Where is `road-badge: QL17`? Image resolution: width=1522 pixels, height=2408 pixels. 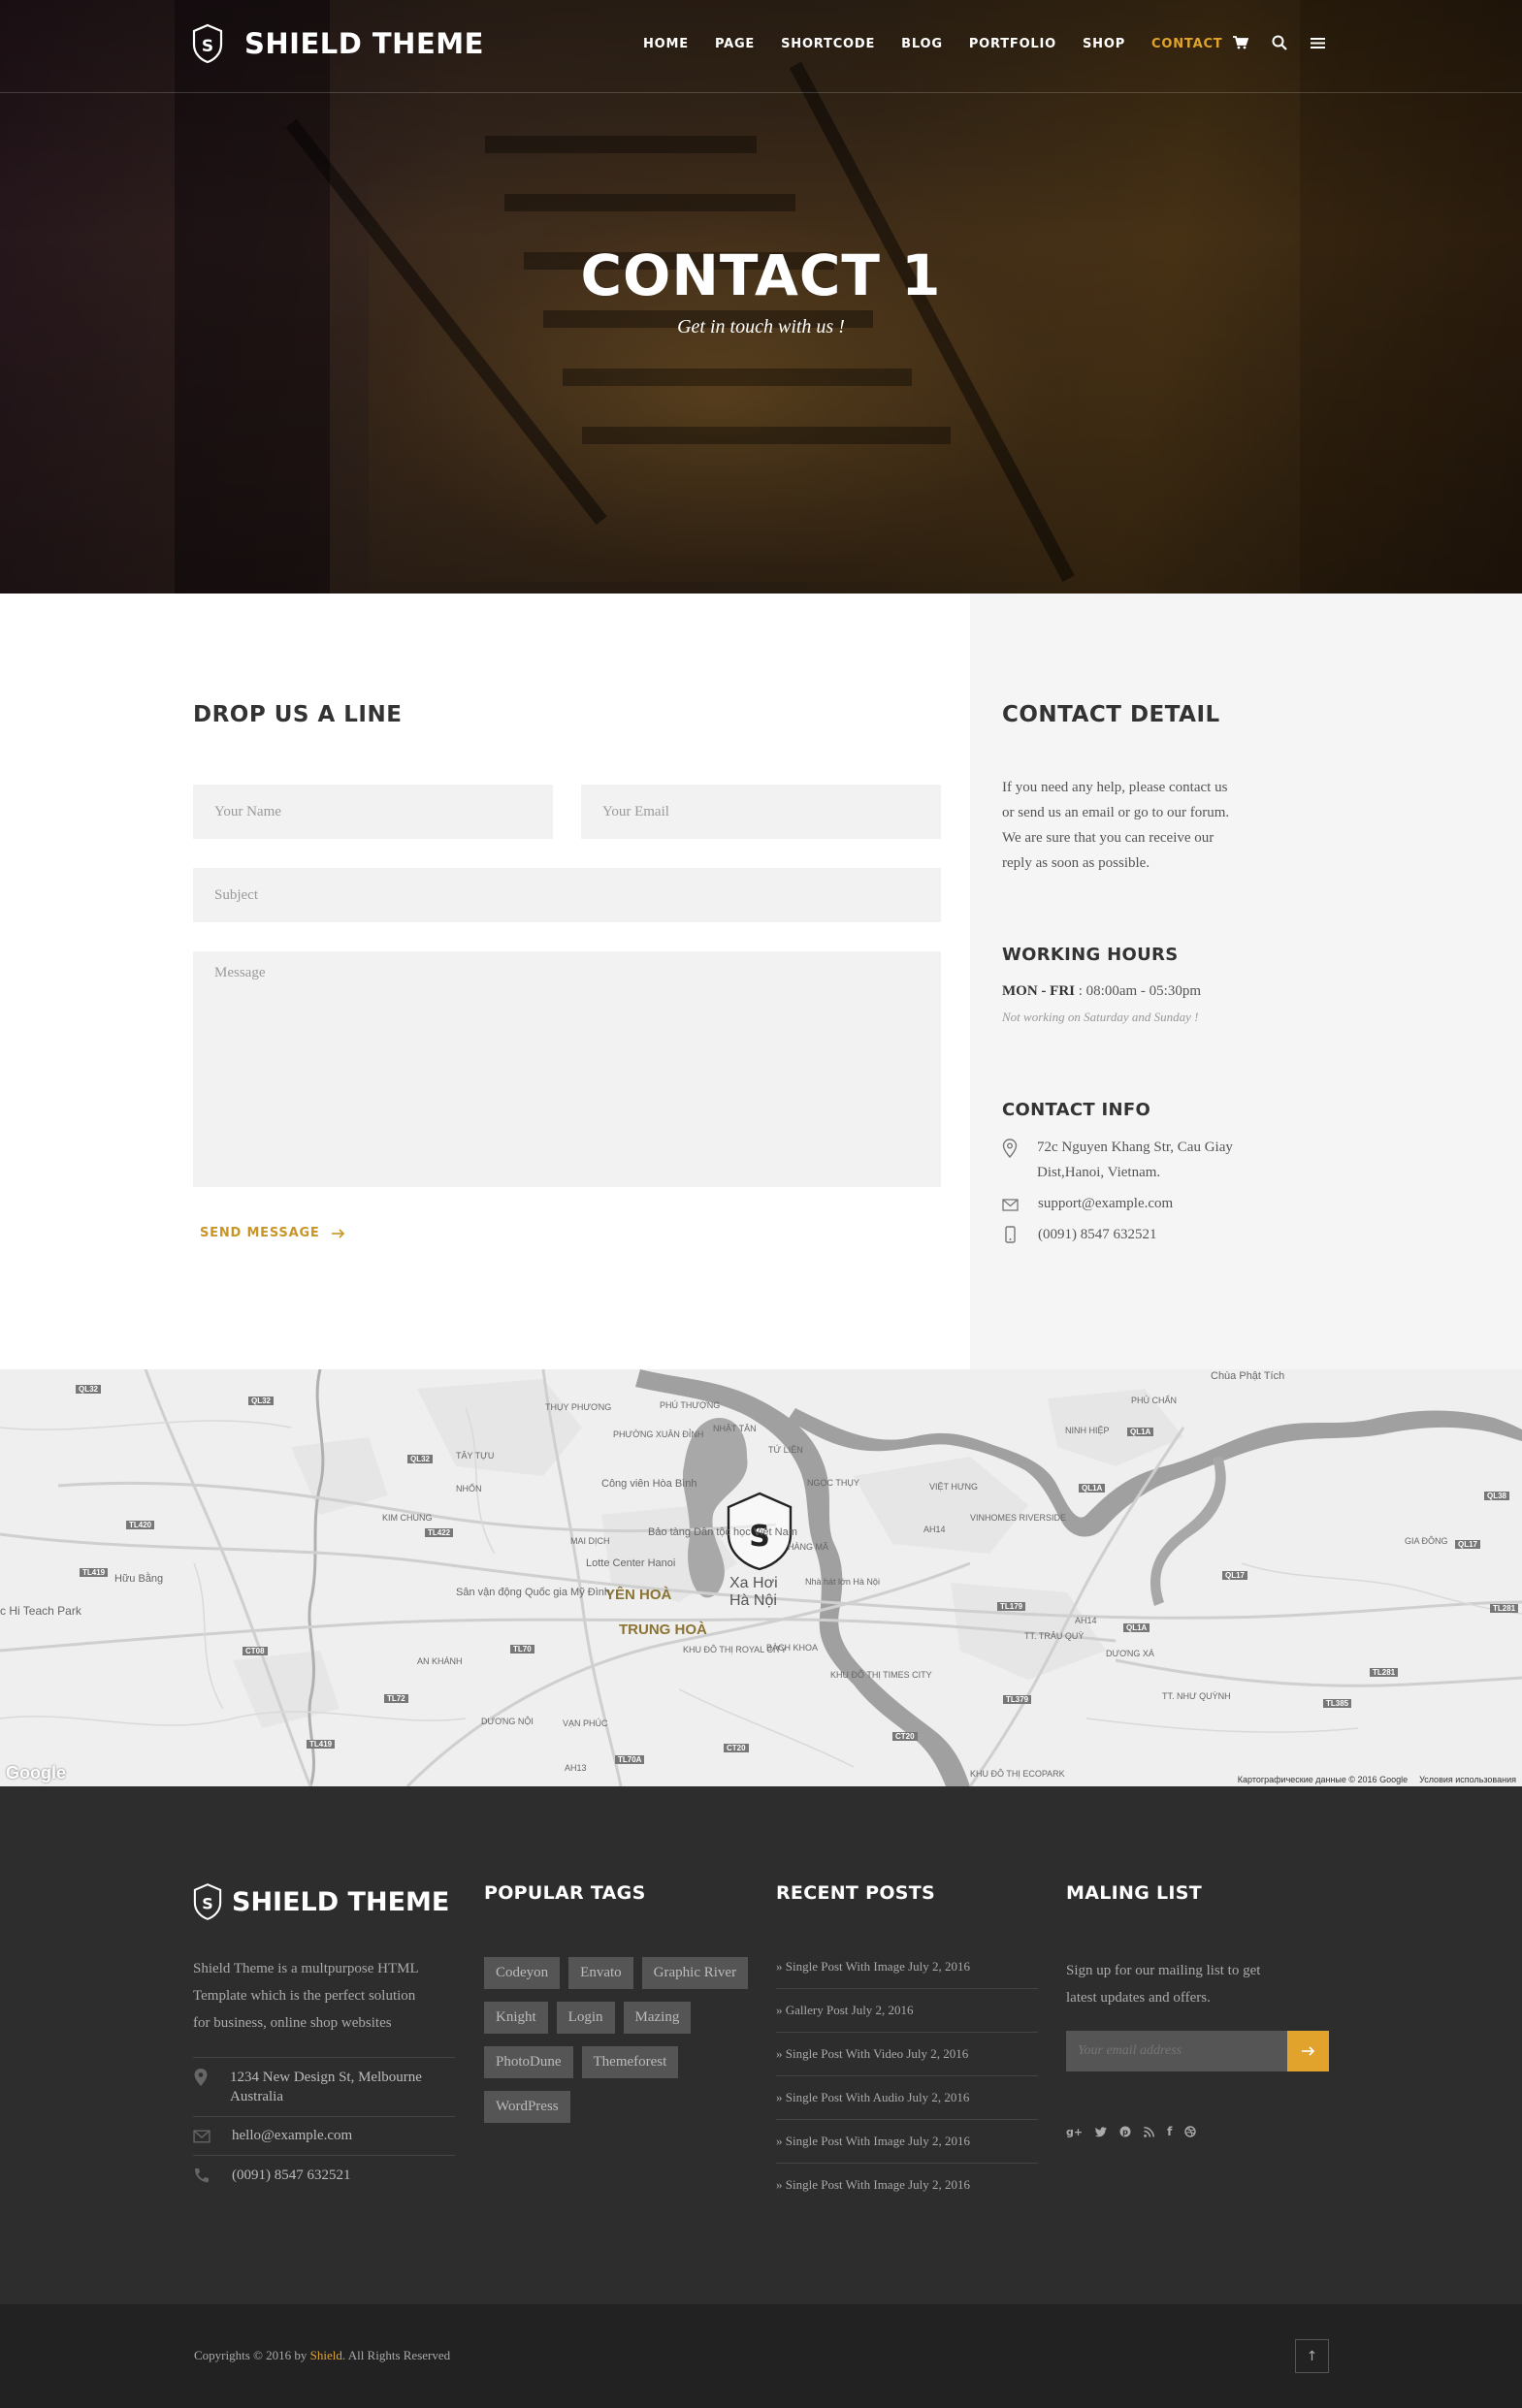
road-badge: QL17 is located at coordinates (1468, 1544).